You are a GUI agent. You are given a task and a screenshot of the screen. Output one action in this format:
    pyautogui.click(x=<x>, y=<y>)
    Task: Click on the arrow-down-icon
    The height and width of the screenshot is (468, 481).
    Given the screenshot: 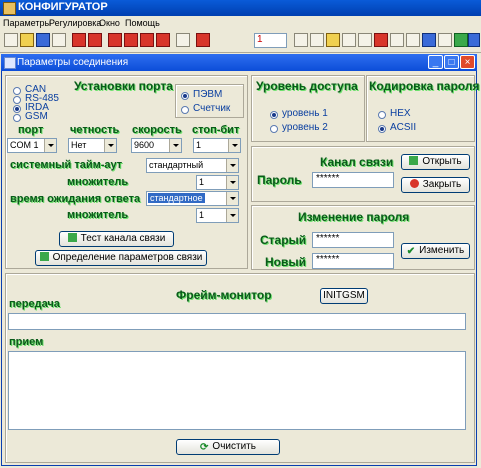 What is the action you would take?
    pyautogui.click(x=115, y=40)
    